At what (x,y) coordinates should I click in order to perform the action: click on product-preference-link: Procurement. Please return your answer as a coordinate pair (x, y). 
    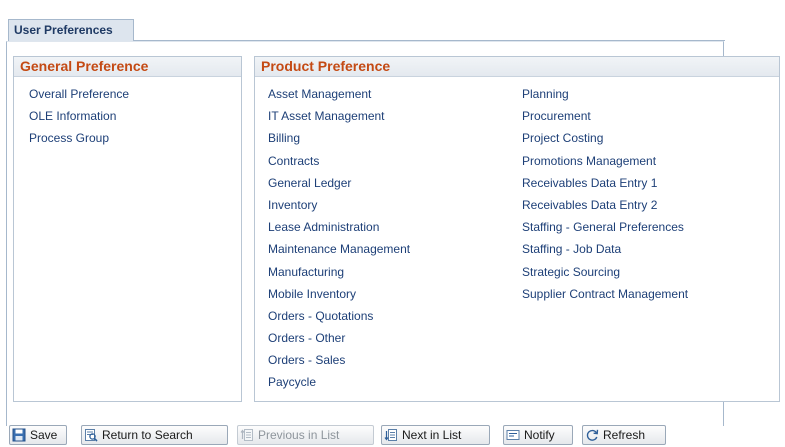
    Looking at the image, I should click on (605, 116).